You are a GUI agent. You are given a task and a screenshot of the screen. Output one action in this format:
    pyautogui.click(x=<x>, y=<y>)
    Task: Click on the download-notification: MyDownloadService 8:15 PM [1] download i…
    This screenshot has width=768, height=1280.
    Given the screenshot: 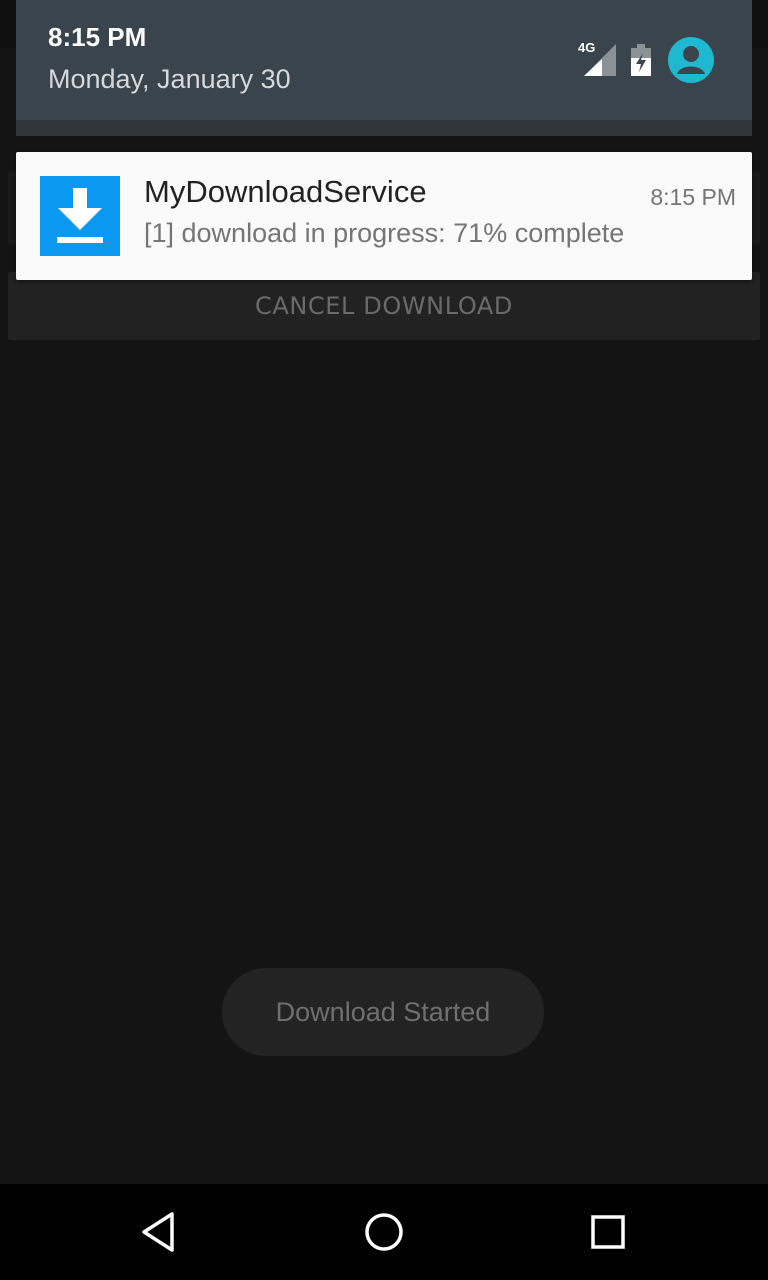 What is the action you would take?
    pyautogui.click(x=384, y=216)
    